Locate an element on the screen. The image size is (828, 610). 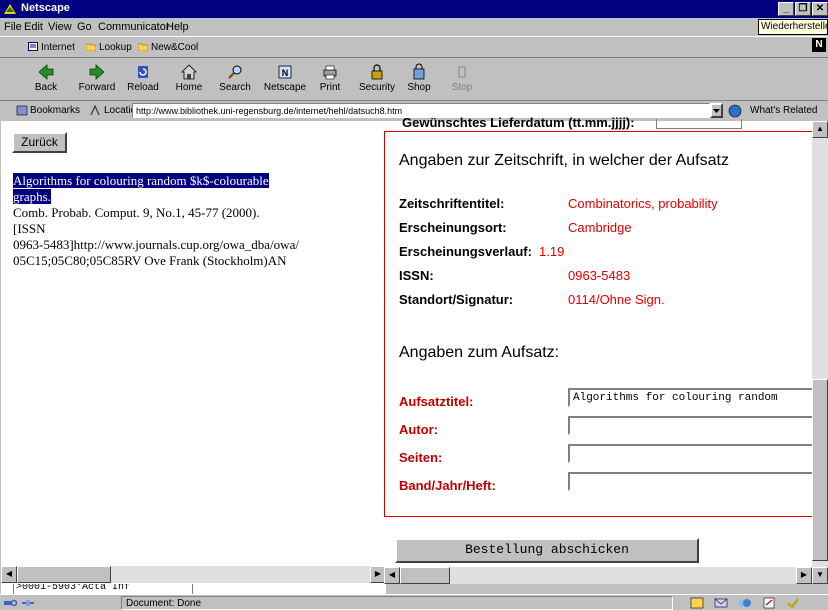
window-title: Netscape is located at coordinates (45, 8).